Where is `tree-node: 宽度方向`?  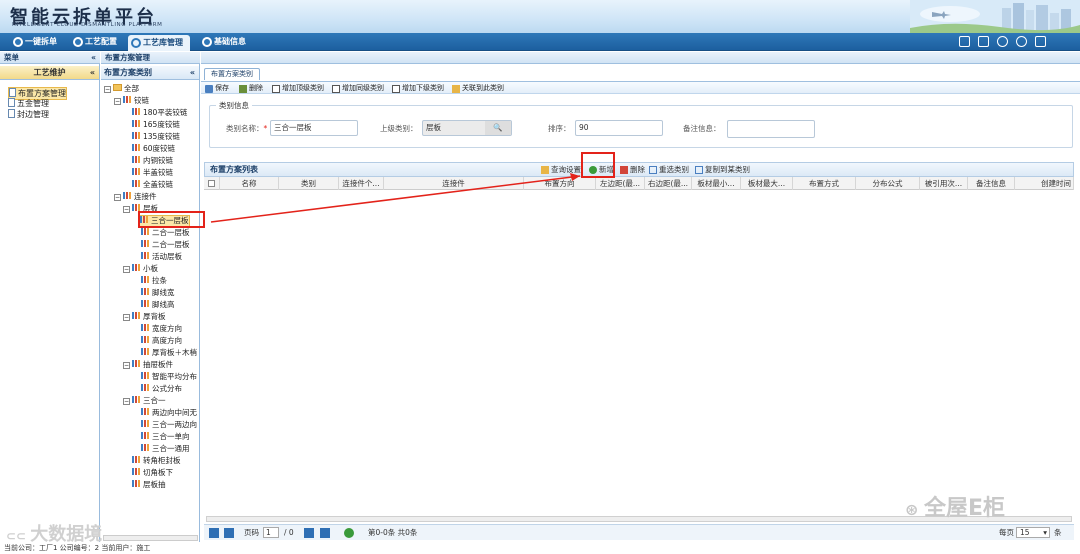 tree-node: 宽度方向 is located at coordinates (161, 329).